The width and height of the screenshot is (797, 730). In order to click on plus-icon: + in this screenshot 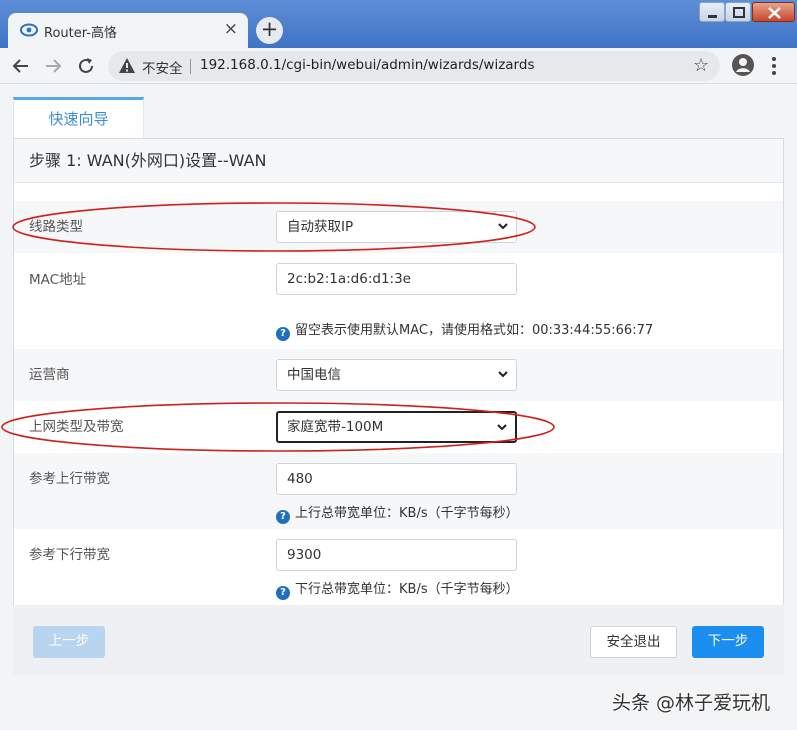, I will do `click(269, 30)`.